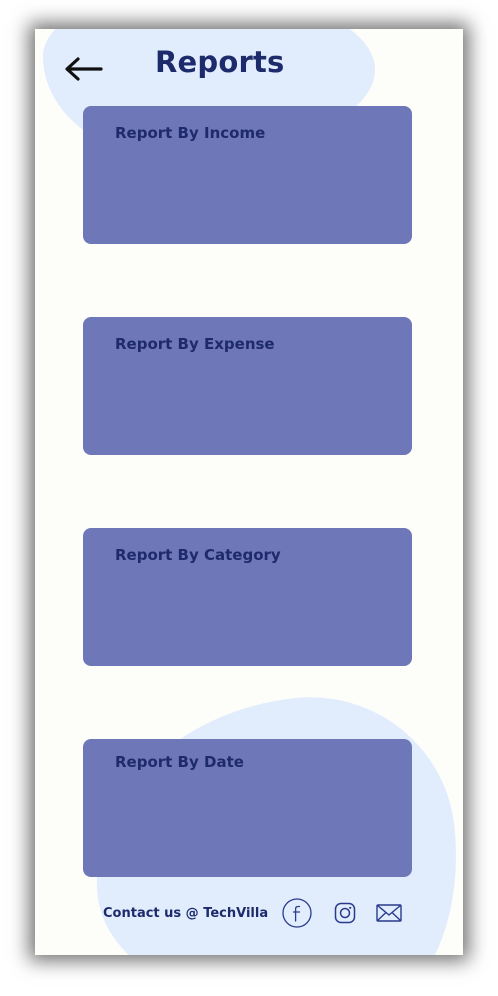 This screenshot has width=498, height=996. What do you see at coordinates (198, 555) in the screenshot?
I see `card-label: Report By Category` at bounding box center [198, 555].